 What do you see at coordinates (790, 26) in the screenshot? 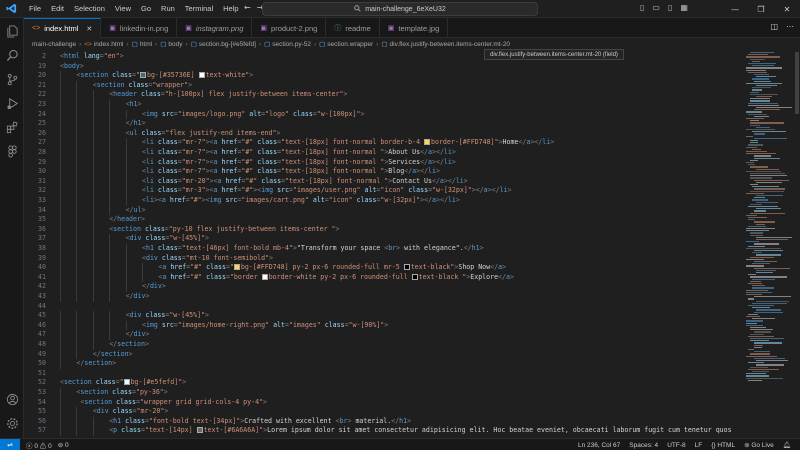
I see `more-actions-icon: ⋯` at bounding box center [790, 26].